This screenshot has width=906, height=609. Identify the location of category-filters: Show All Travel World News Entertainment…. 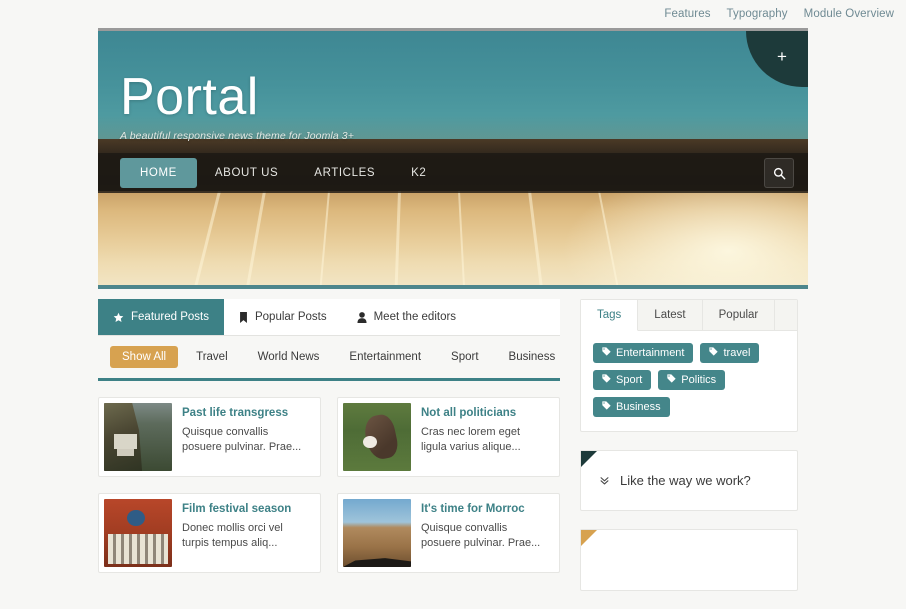
(329, 358).